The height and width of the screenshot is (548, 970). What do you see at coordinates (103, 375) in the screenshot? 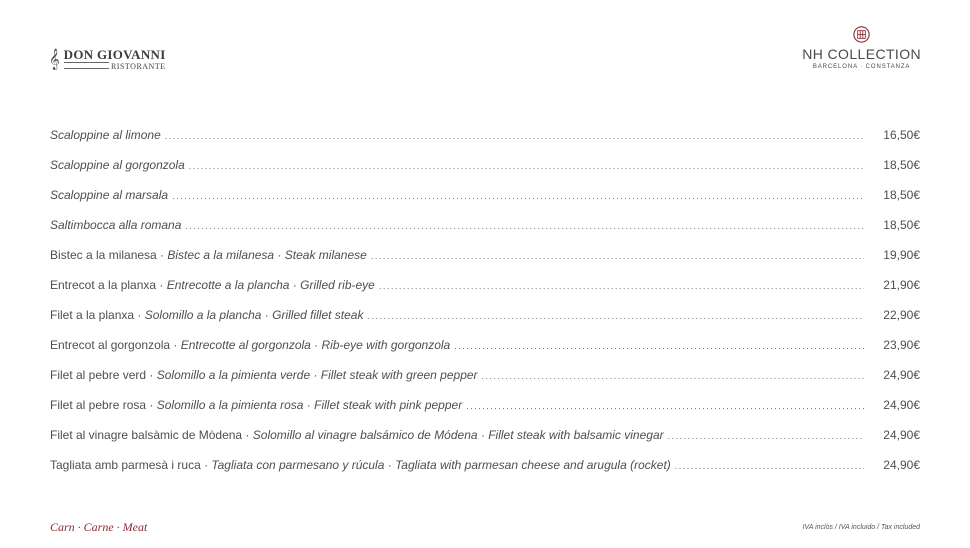
I see `menu-item-catalan-name: Filet al pebre verd ·` at bounding box center [103, 375].